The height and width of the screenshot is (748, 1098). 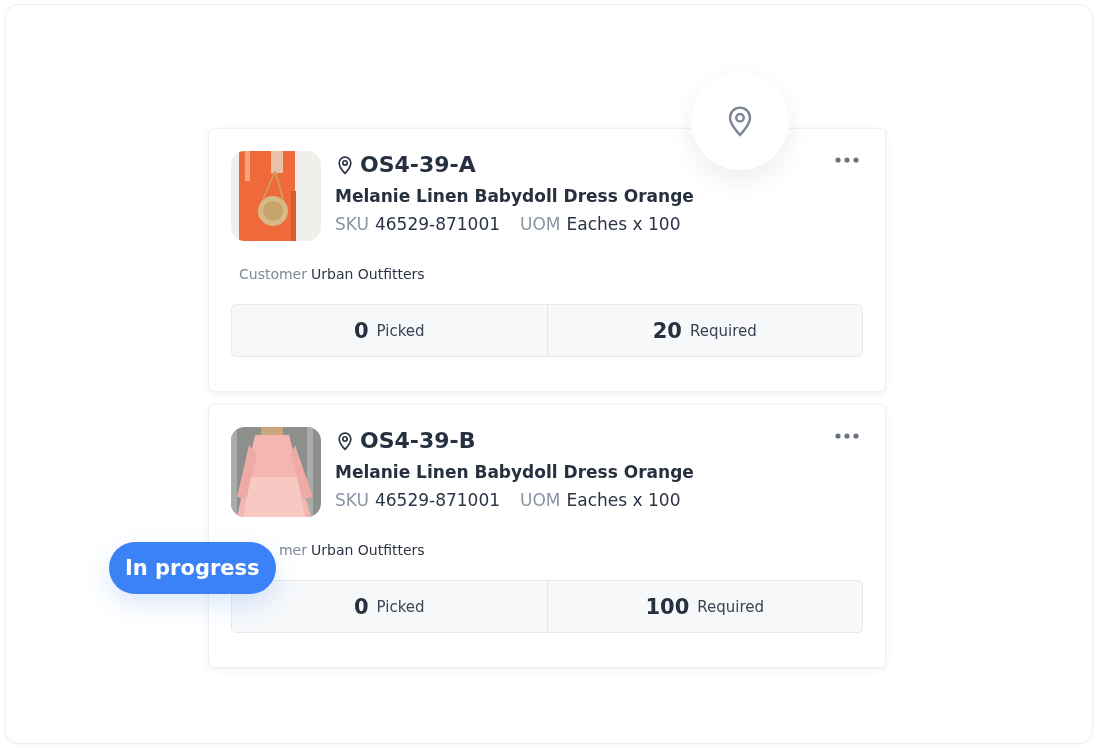 What do you see at coordinates (667, 330) in the screenshot?
I see `required-count: 20` at bounding box center [667, 330].